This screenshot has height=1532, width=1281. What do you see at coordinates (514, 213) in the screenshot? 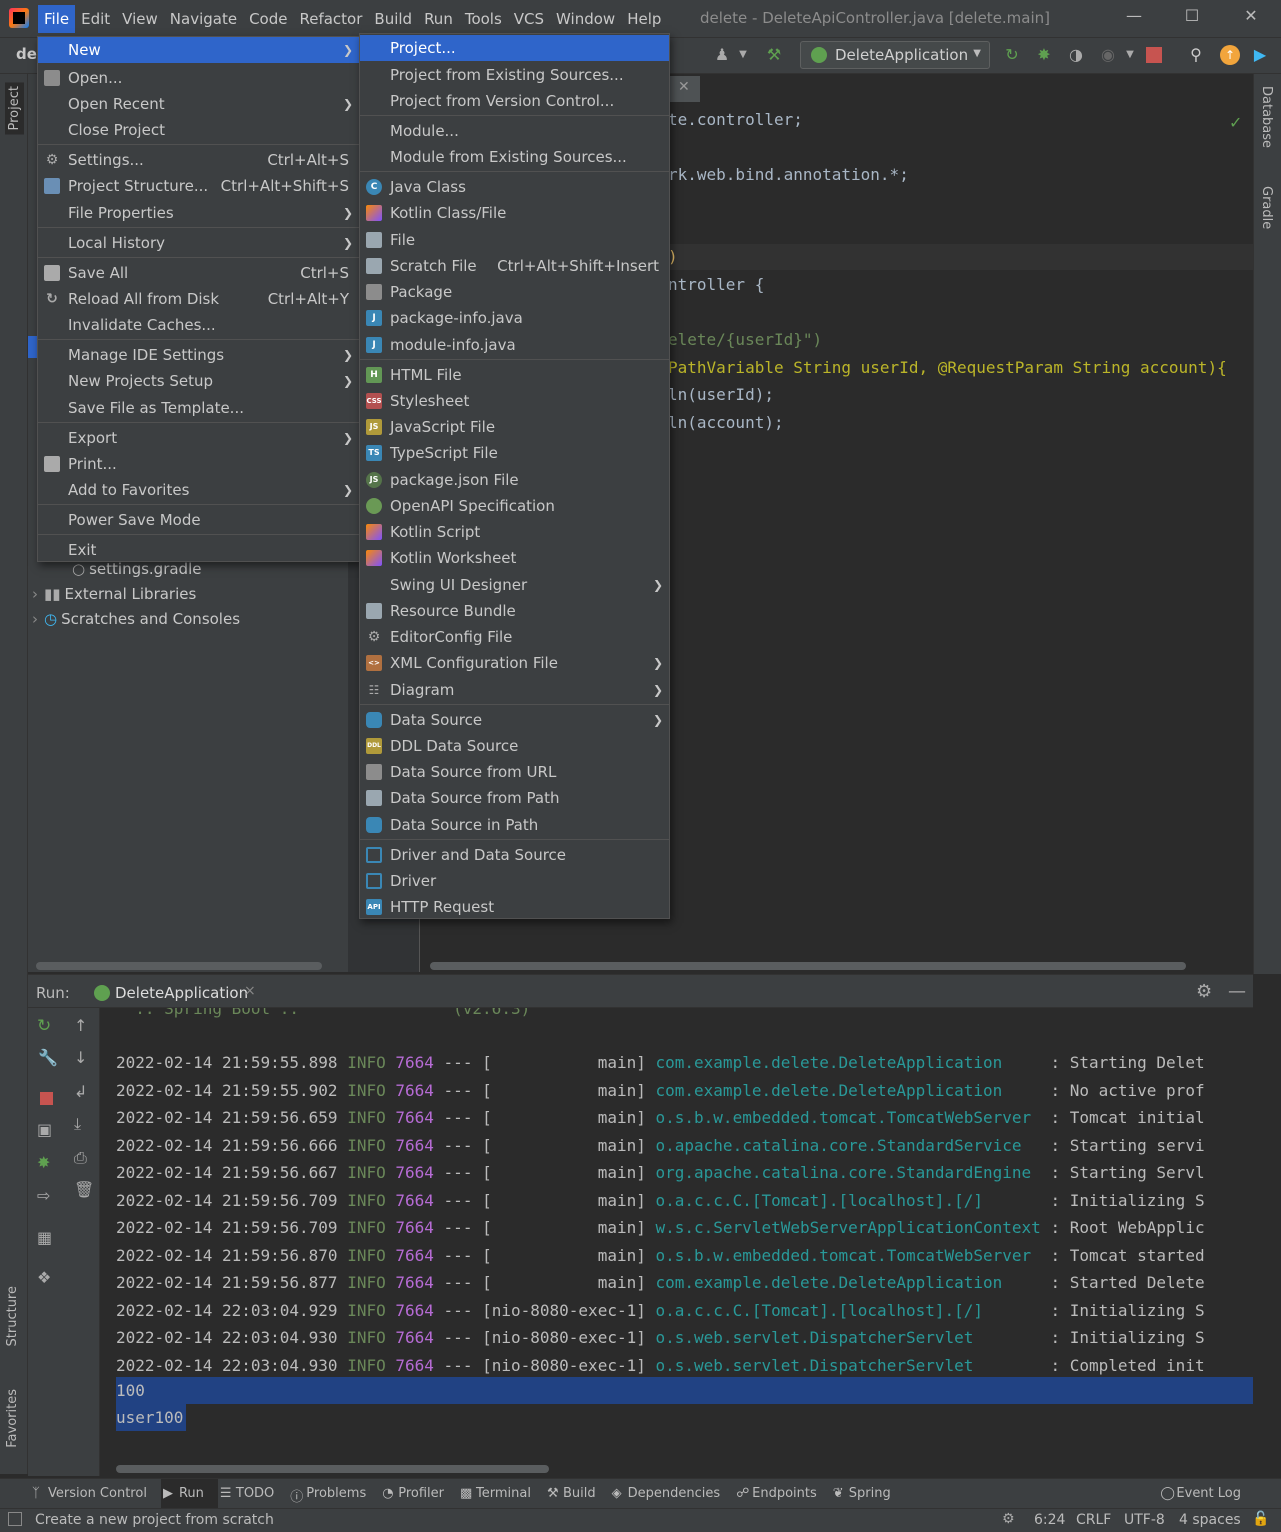
I see `new-kotlin-class: Kotlin Class/File` at bounding box center [514, 213].